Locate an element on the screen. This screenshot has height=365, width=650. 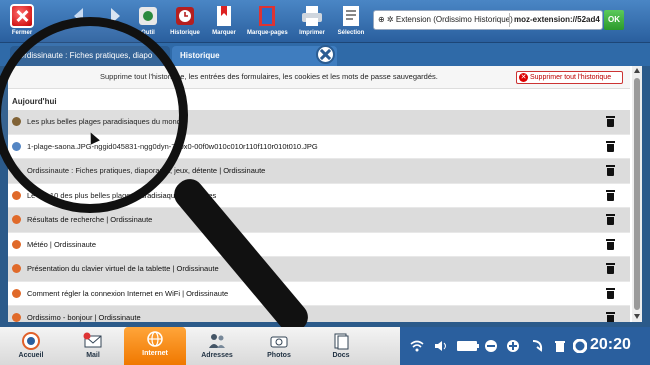
url-input: moz-extension://52ad4 is located at coordinates (557, 20).